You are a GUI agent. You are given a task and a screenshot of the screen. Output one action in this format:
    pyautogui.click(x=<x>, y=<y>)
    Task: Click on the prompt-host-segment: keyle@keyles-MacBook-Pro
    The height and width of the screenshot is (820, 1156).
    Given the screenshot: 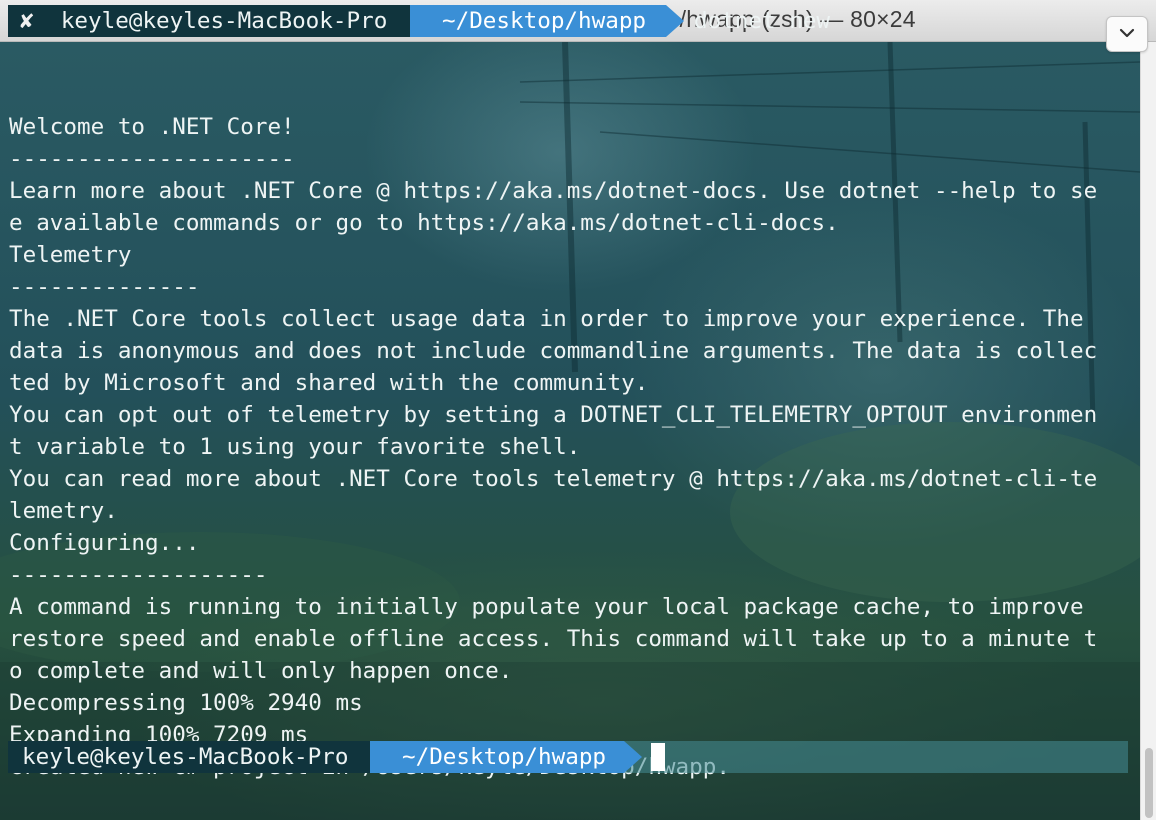 What is the action you would take?
    pyautogui.click(x=189, y=757)
    